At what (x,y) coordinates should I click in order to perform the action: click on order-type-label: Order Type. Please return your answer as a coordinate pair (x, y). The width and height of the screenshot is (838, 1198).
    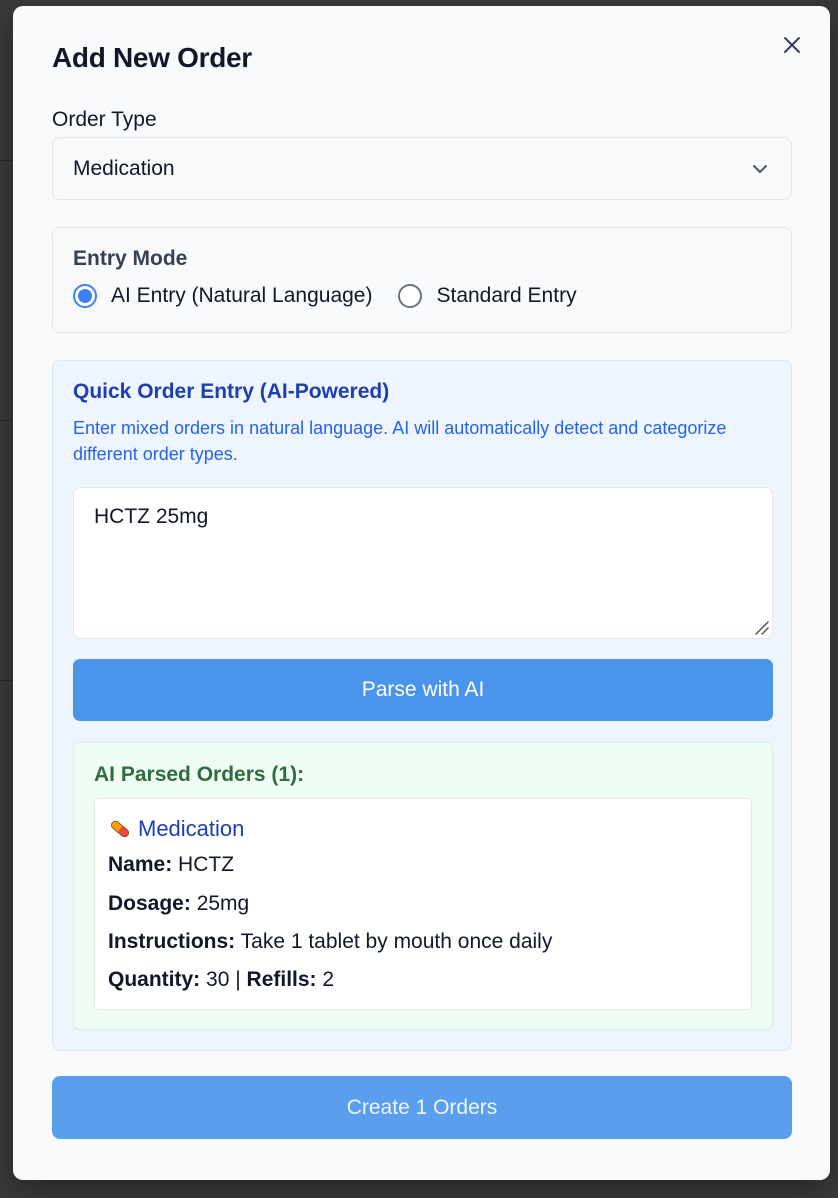
    Looking at the image, I should click on (104, 119).